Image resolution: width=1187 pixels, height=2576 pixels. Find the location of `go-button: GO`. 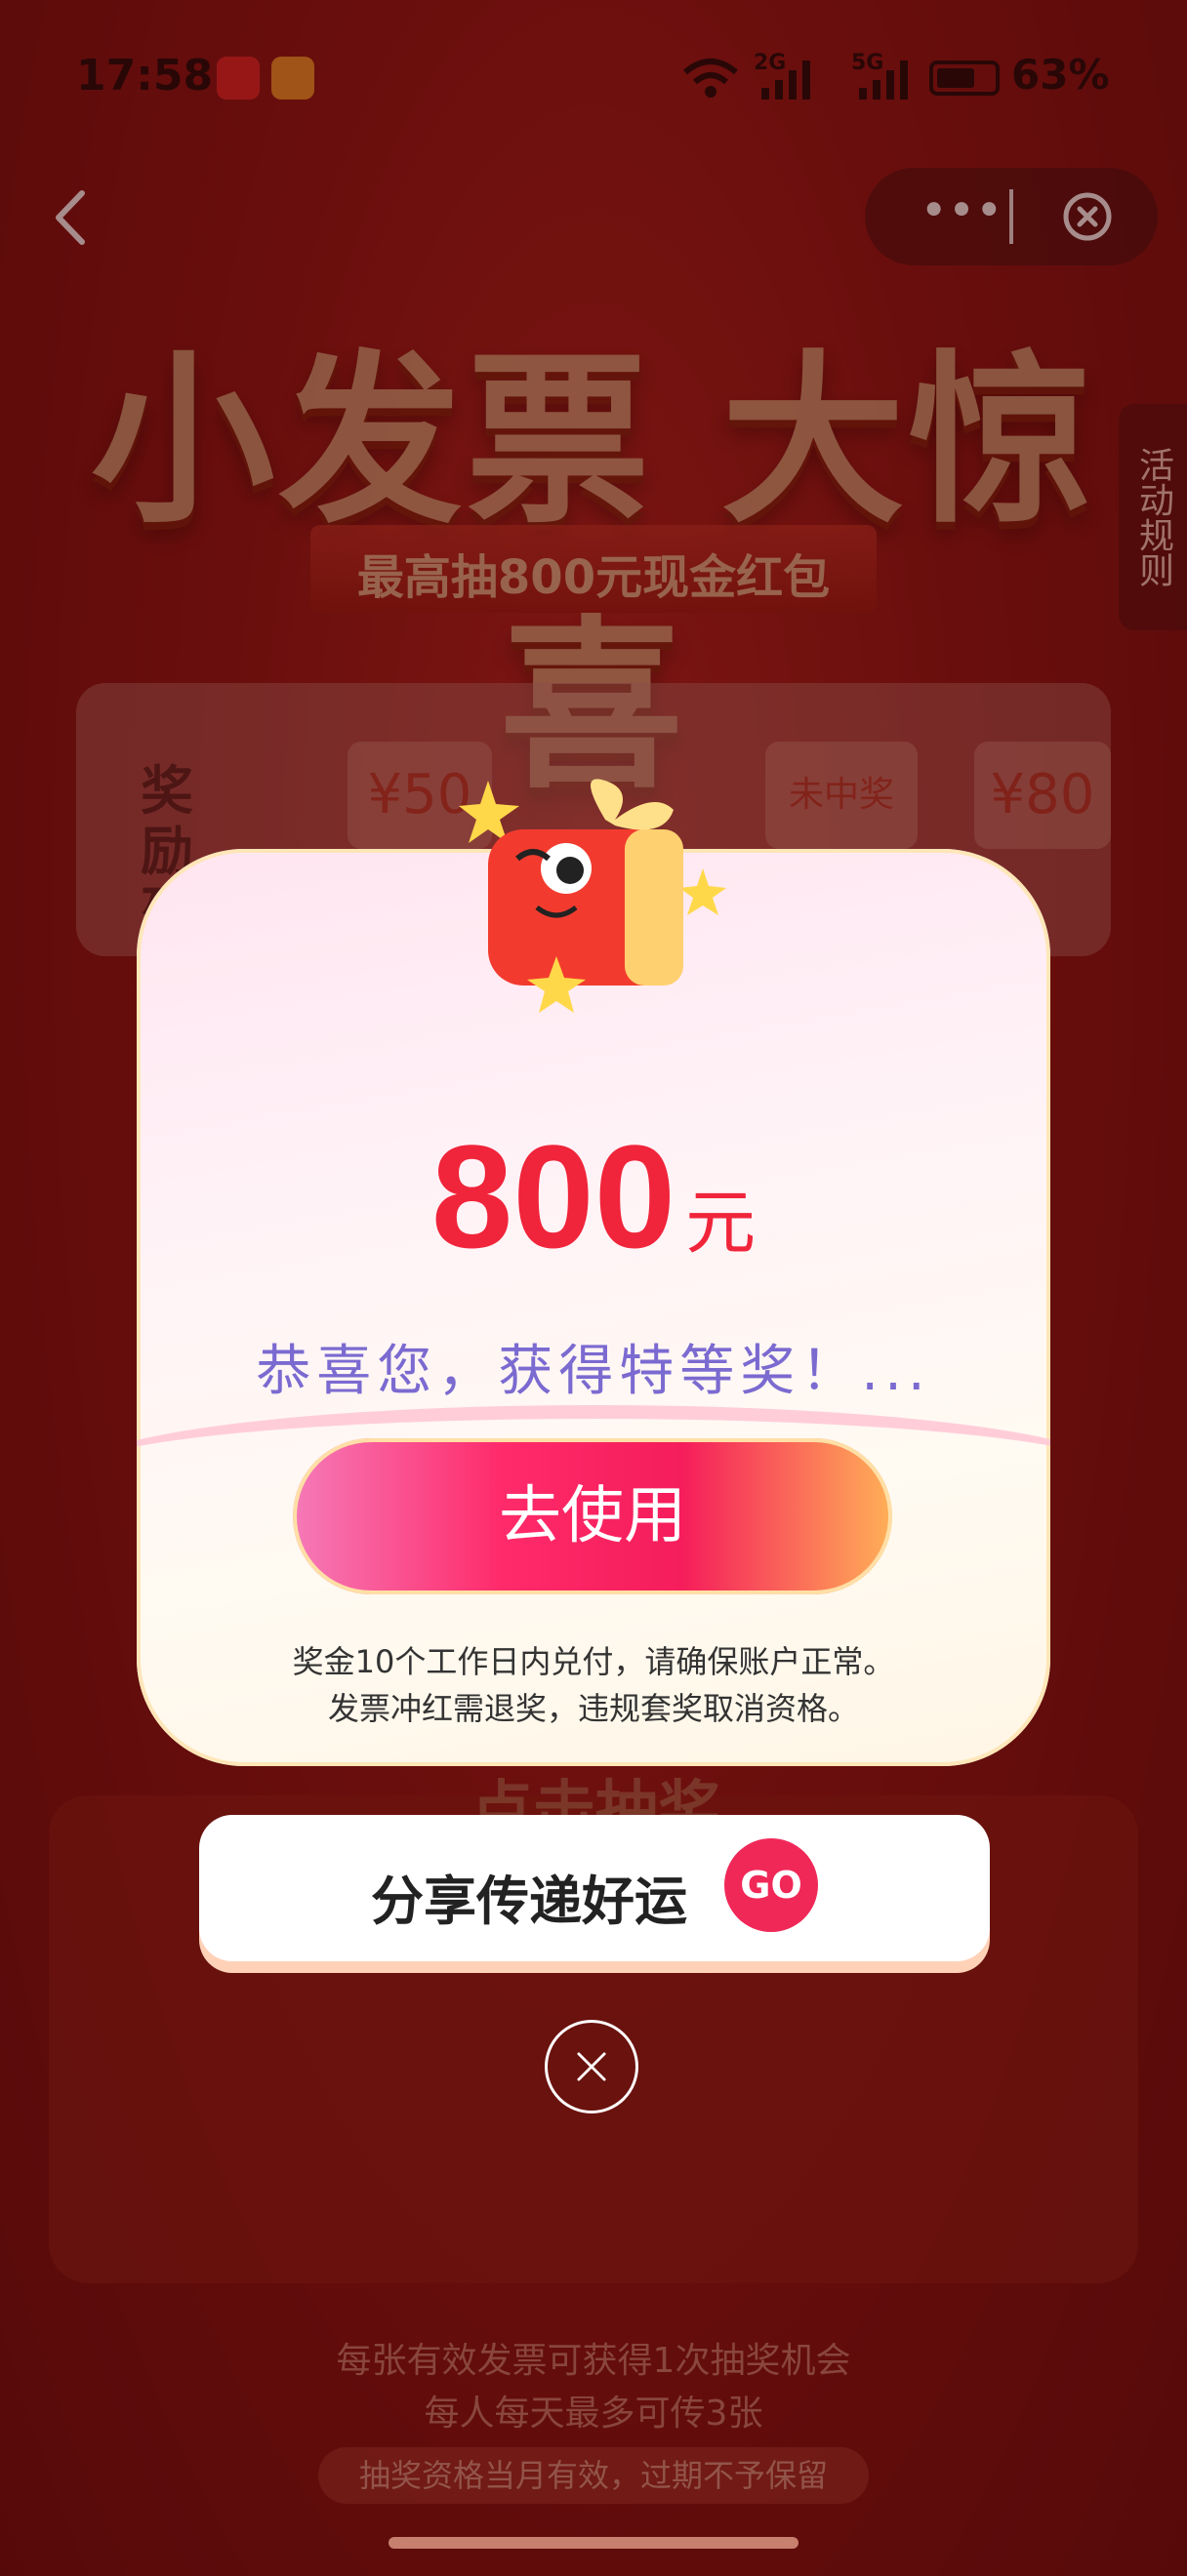

go-button: GO is located at coordinates (771, 1885).